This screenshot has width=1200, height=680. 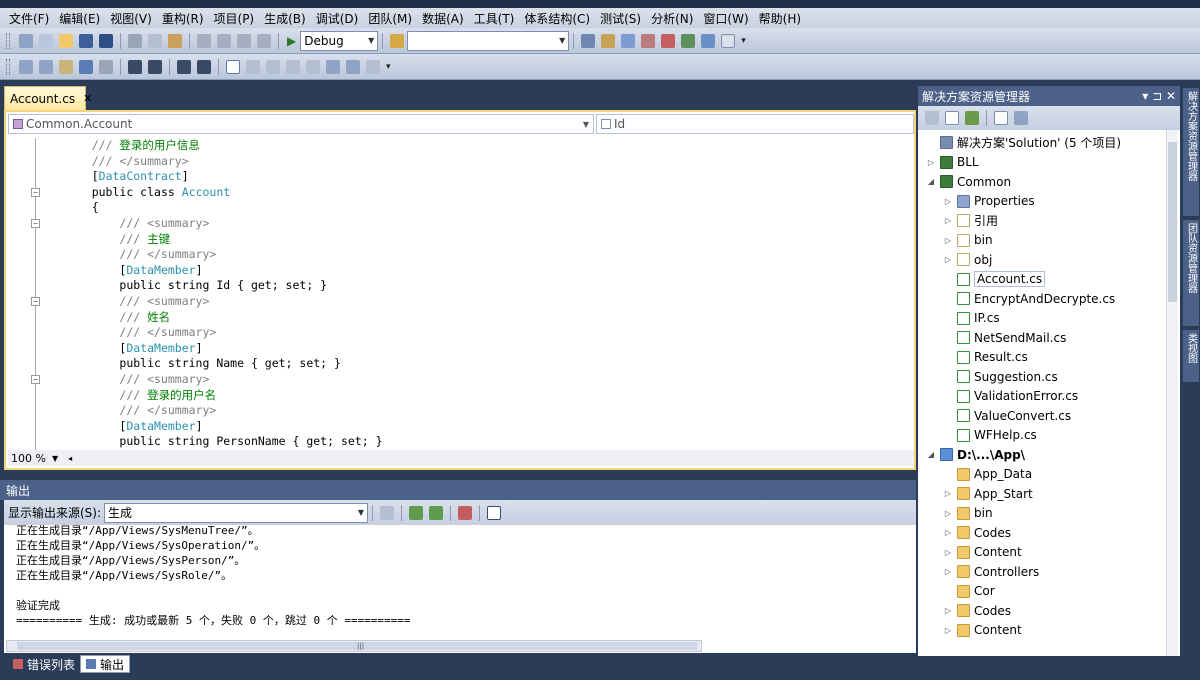 I want to click on start-page-icon, so click(x=708, y=40).